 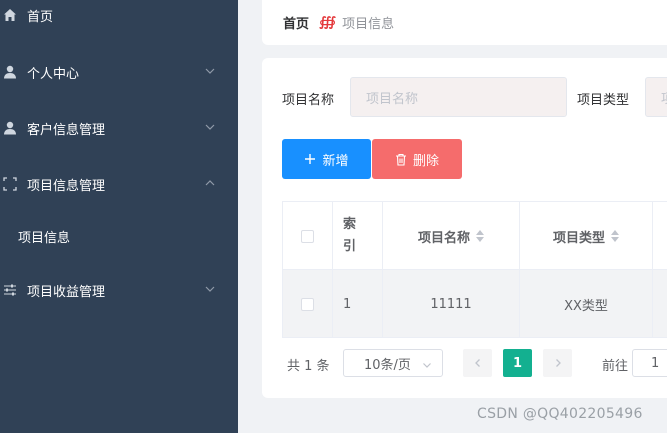 I want to click on breadcrumb: 首页 ∰ 项目信息, so click(x=464, y=22).